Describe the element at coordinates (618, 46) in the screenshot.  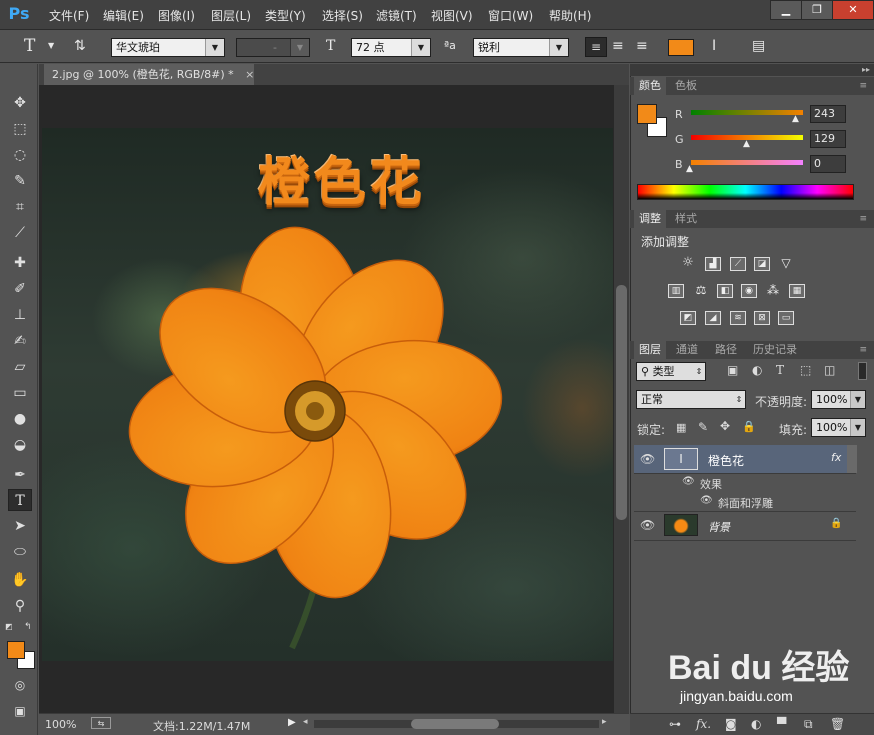
I see `align-center-icon: ≡` at that location.